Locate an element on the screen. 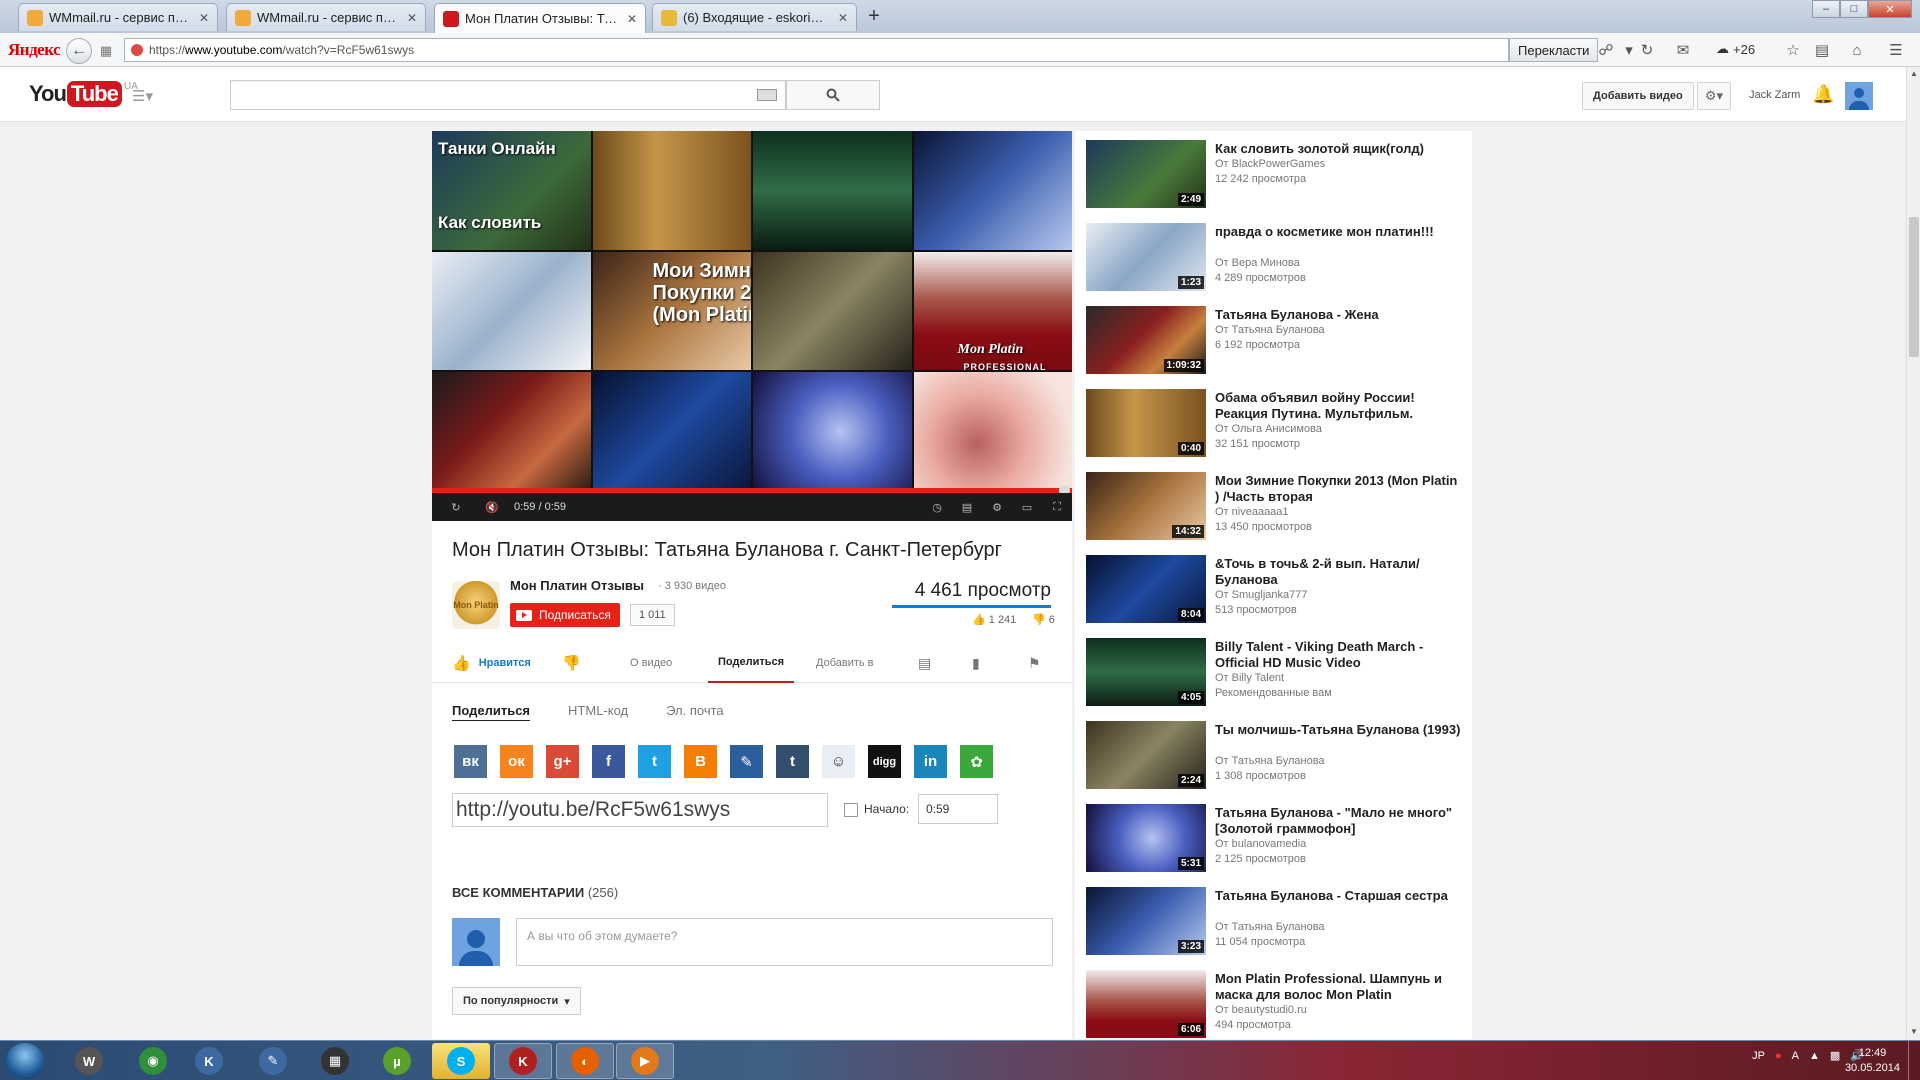 This screenshot has width=1920, height=1080. taskbar-video-player: ▶ is located at coordinates (645, 1061).